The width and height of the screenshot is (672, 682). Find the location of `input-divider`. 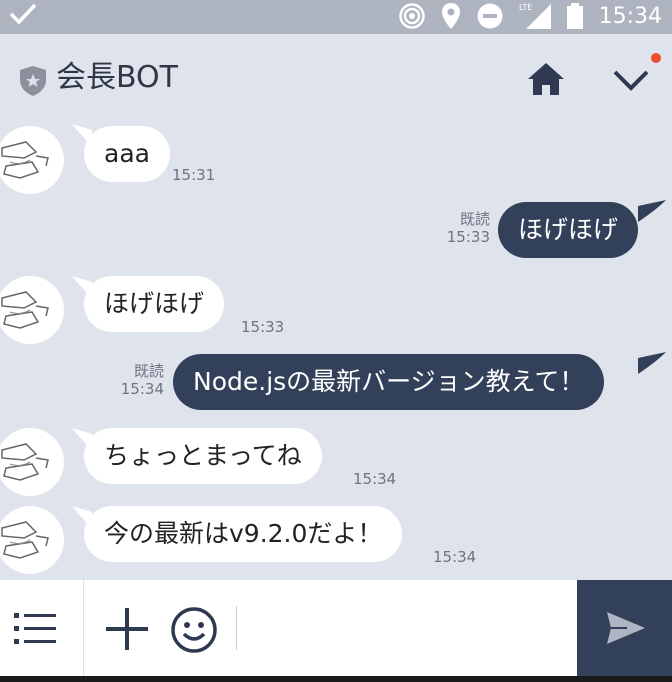

input-divider is located at coordinates (236, 628).